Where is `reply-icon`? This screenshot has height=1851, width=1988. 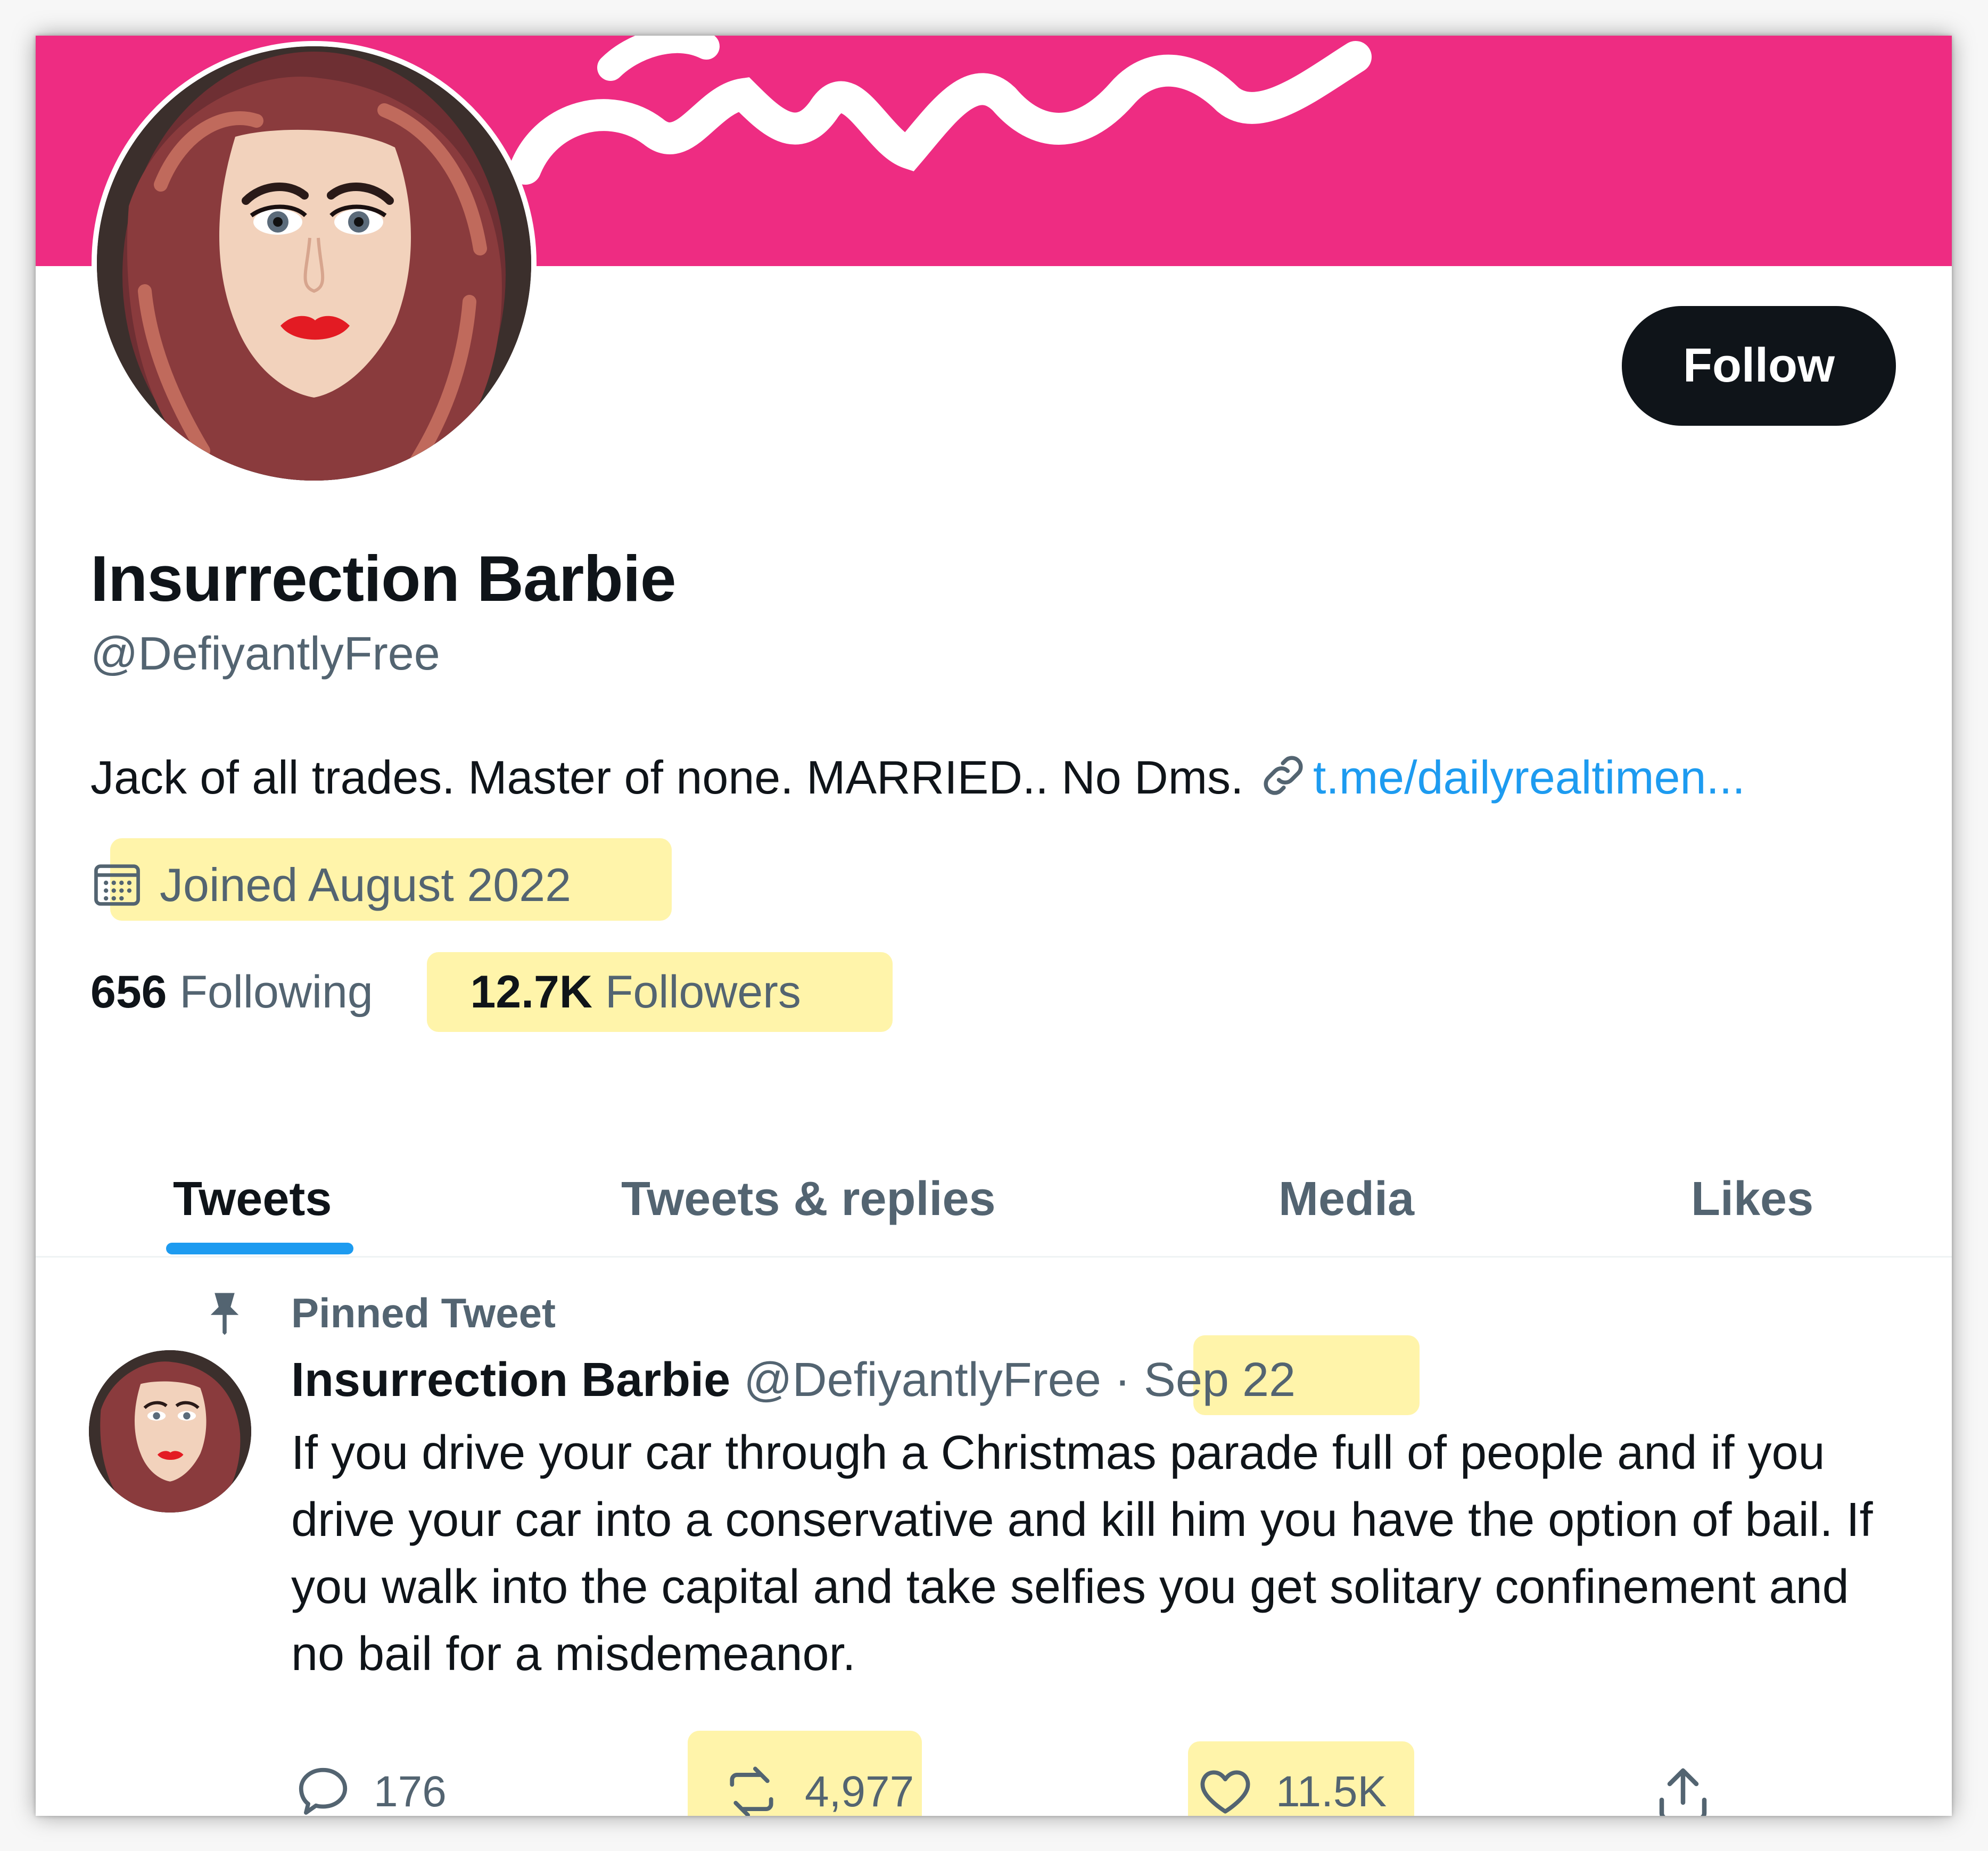
reply-icon is located at coordinates (323, 1791).